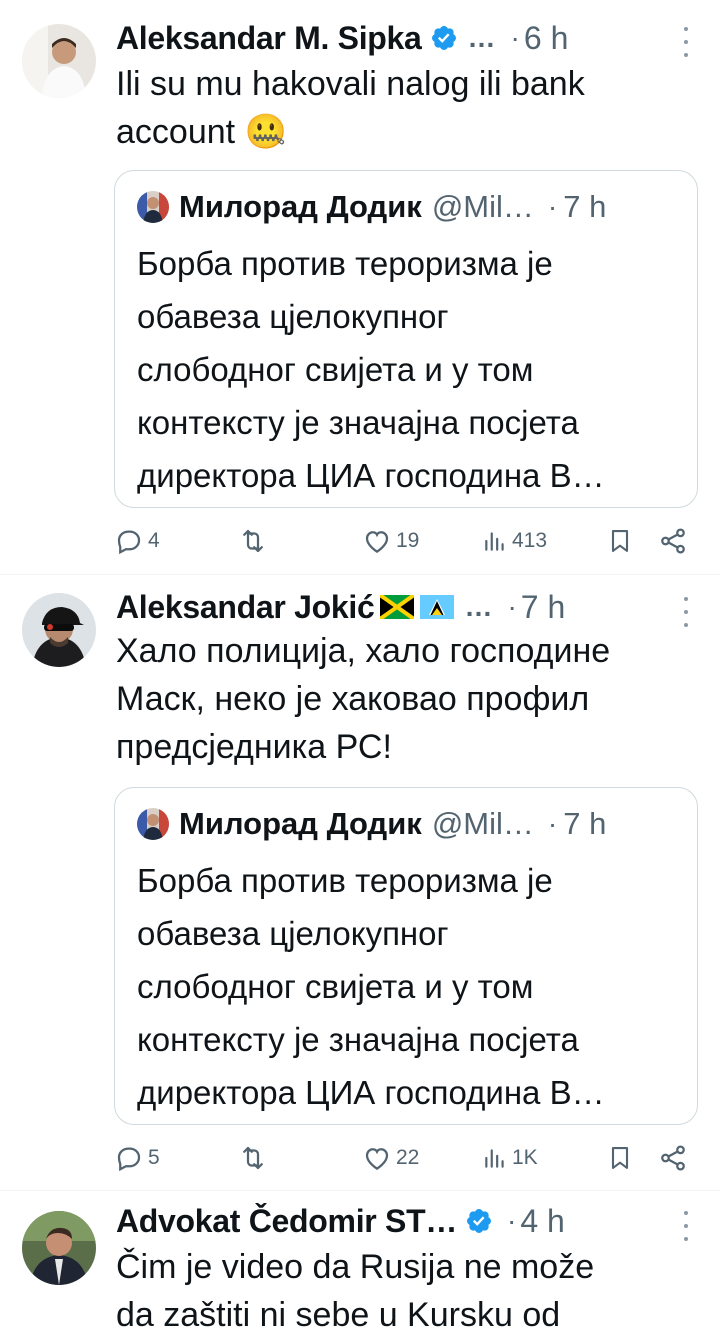  Describe the element at coordinates (154, 540) in the screenshot. I see `reply-count: 4` at that location.